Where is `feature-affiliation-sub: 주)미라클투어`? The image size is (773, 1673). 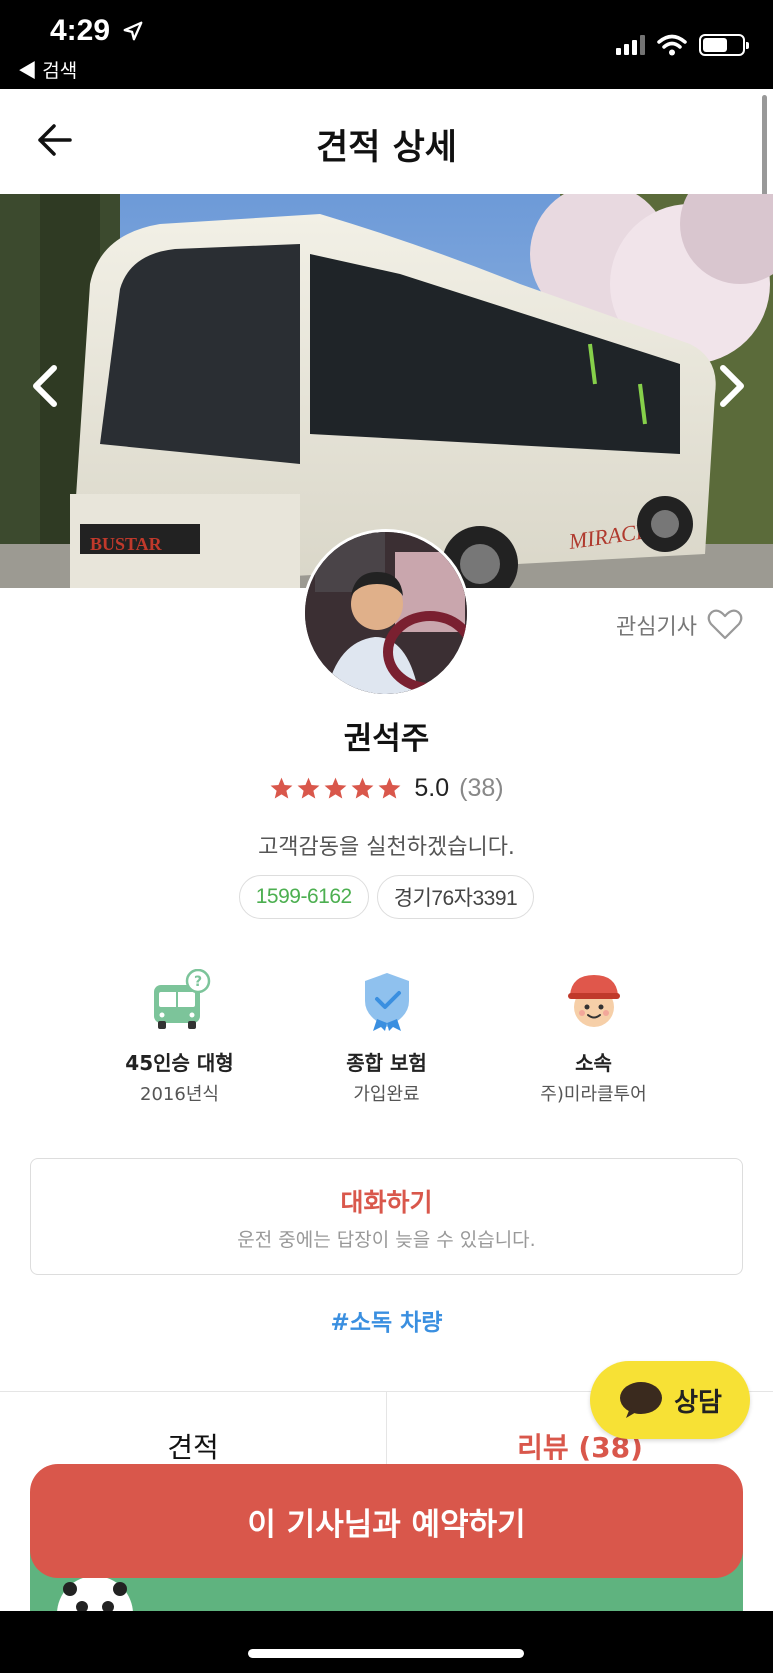
feature-affiliation-sub: 주)미라클투어 is located at coordinates (593, 1094).